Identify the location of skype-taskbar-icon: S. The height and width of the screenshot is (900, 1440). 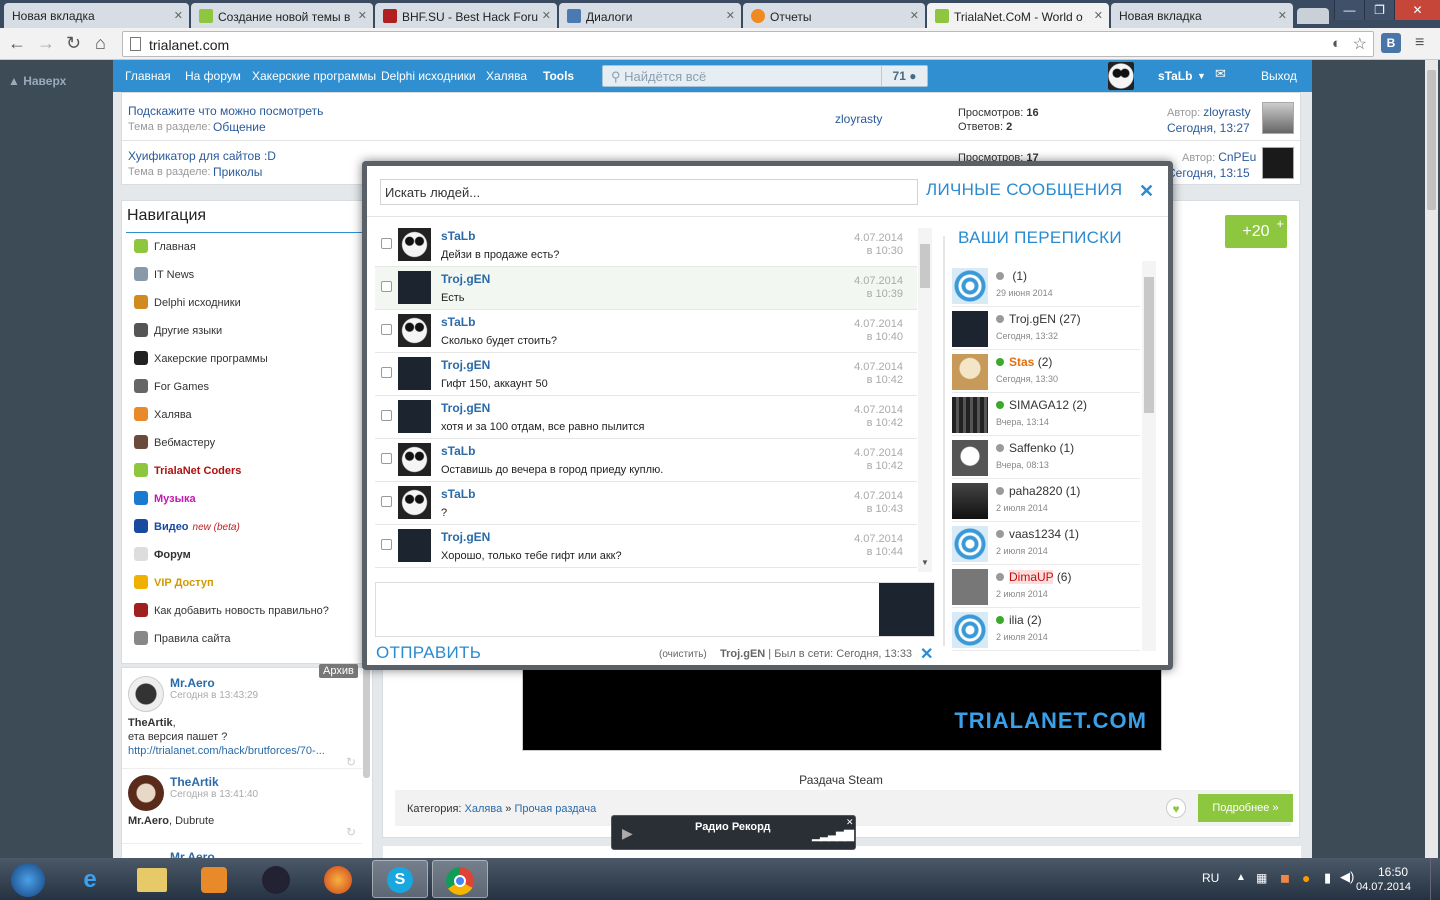
(400, 879).